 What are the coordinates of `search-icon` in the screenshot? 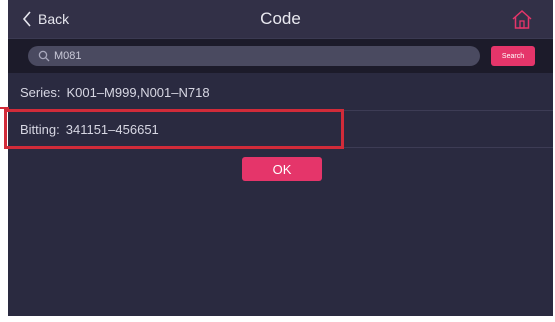 It's located at (44, 56).